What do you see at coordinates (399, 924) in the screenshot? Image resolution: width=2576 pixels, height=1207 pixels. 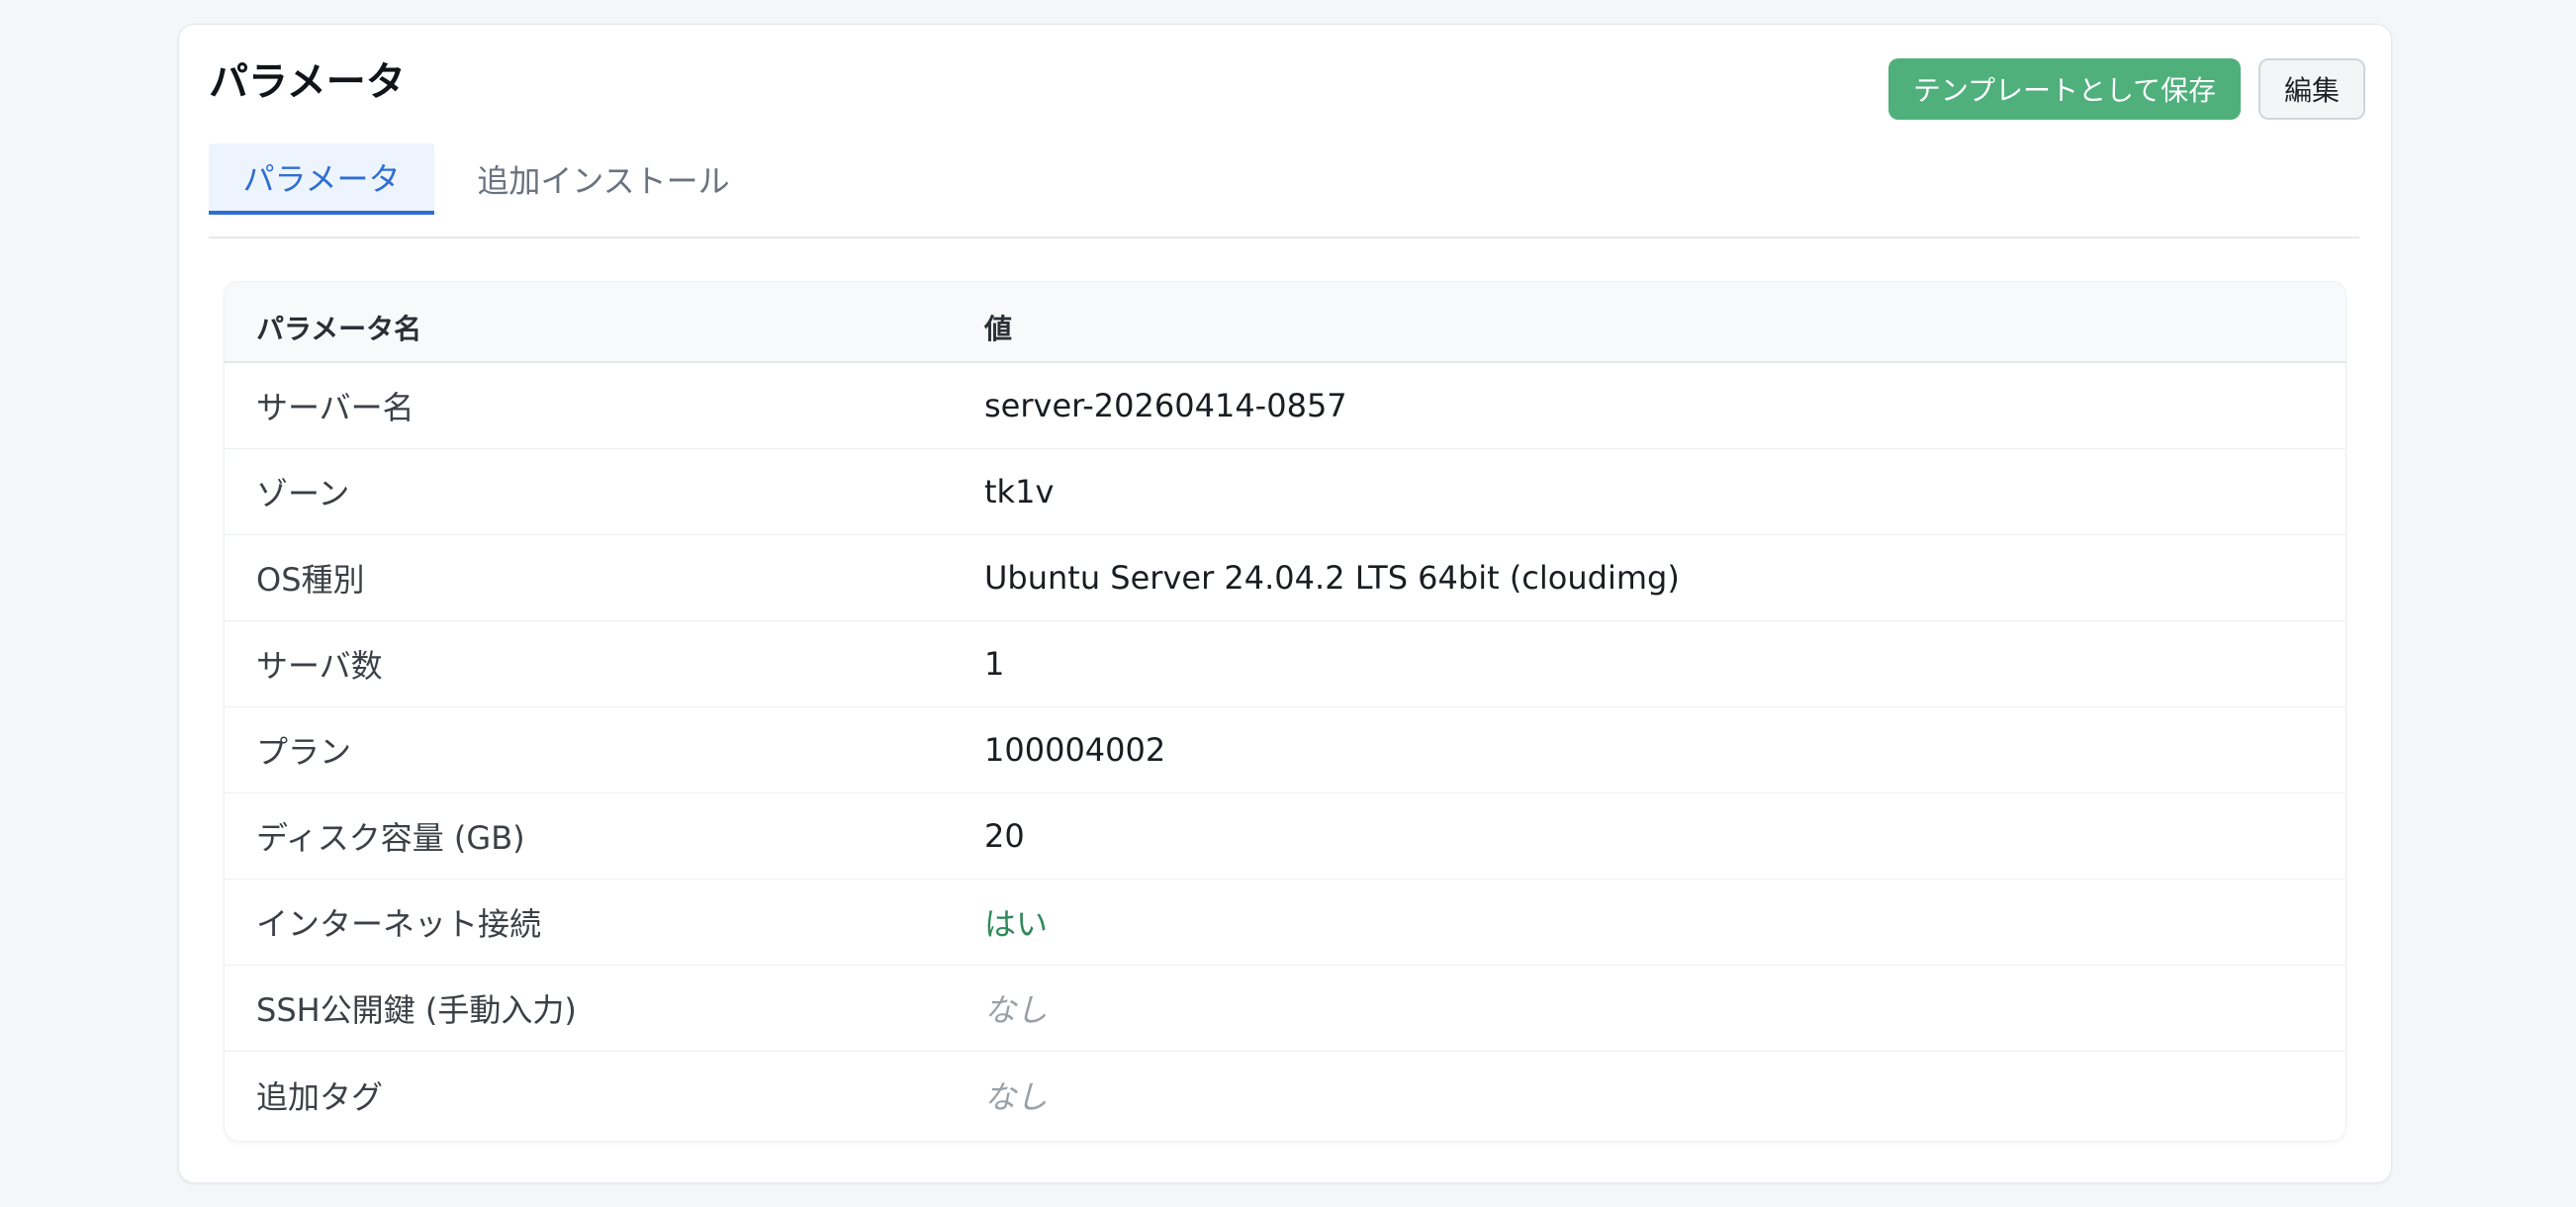 I see `parameter-name: インターネット接続` at bounding box center [399, 924].